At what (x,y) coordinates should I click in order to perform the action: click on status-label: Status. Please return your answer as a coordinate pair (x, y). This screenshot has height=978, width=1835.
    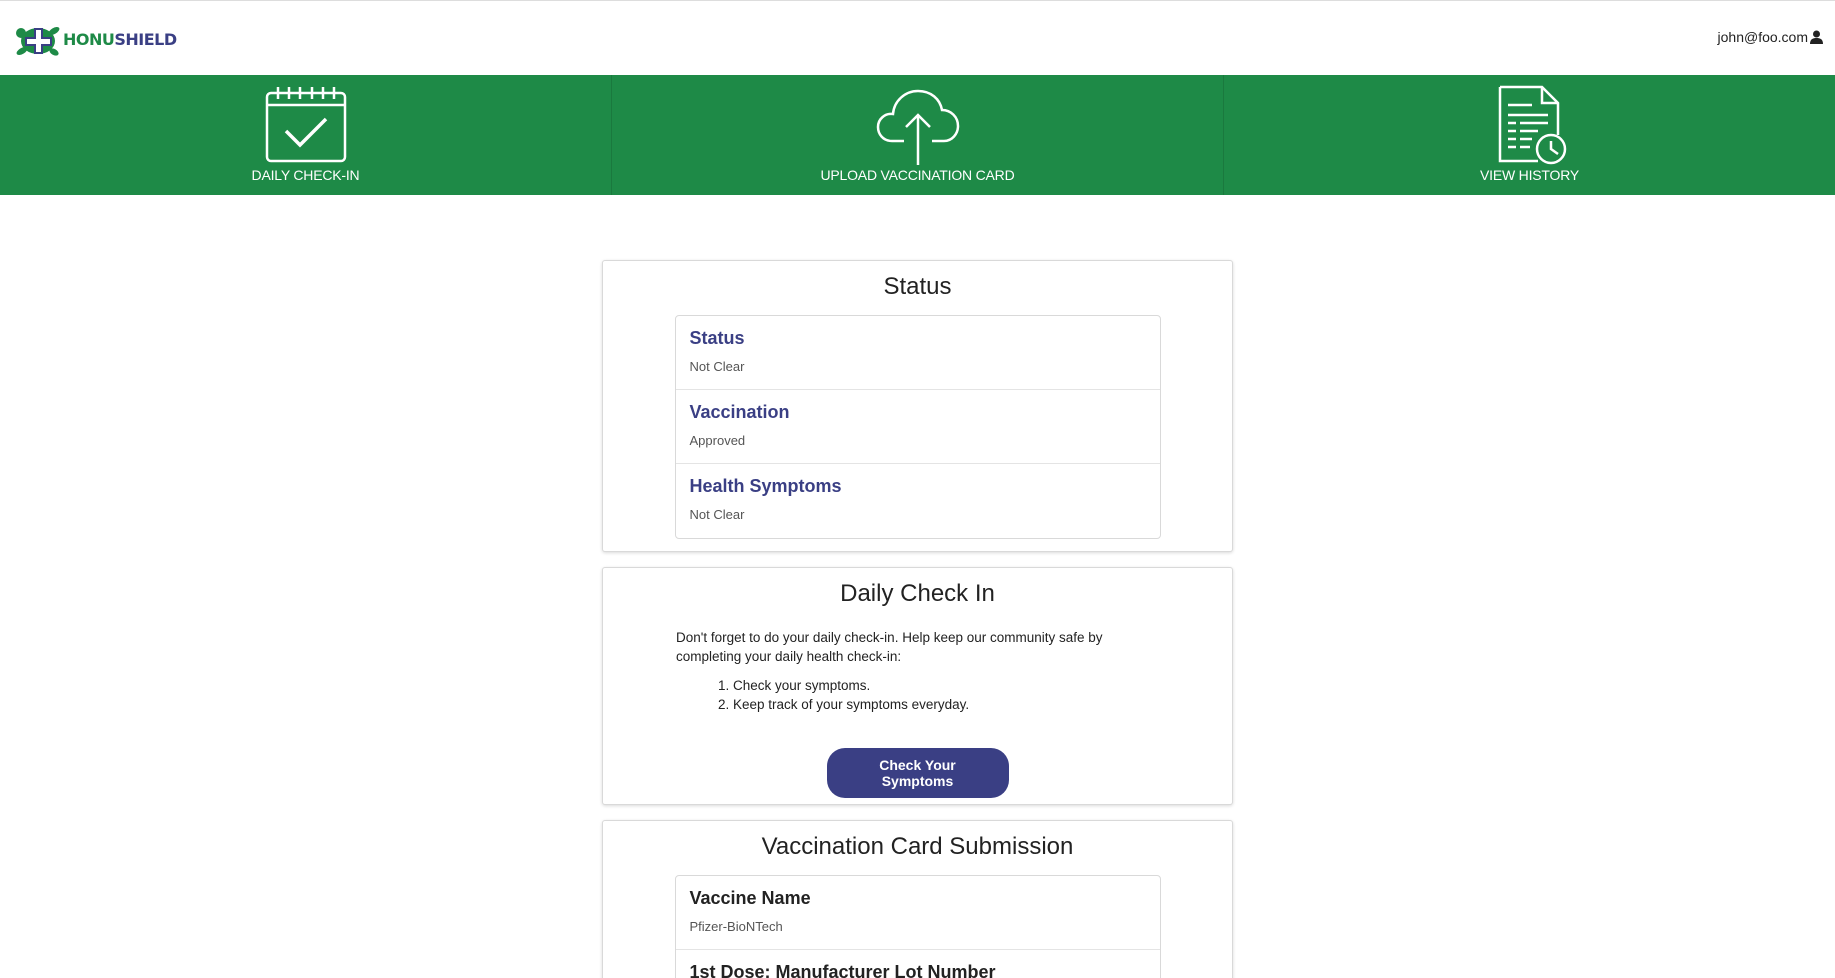
    Looking at the image, I should click on (717, 338).